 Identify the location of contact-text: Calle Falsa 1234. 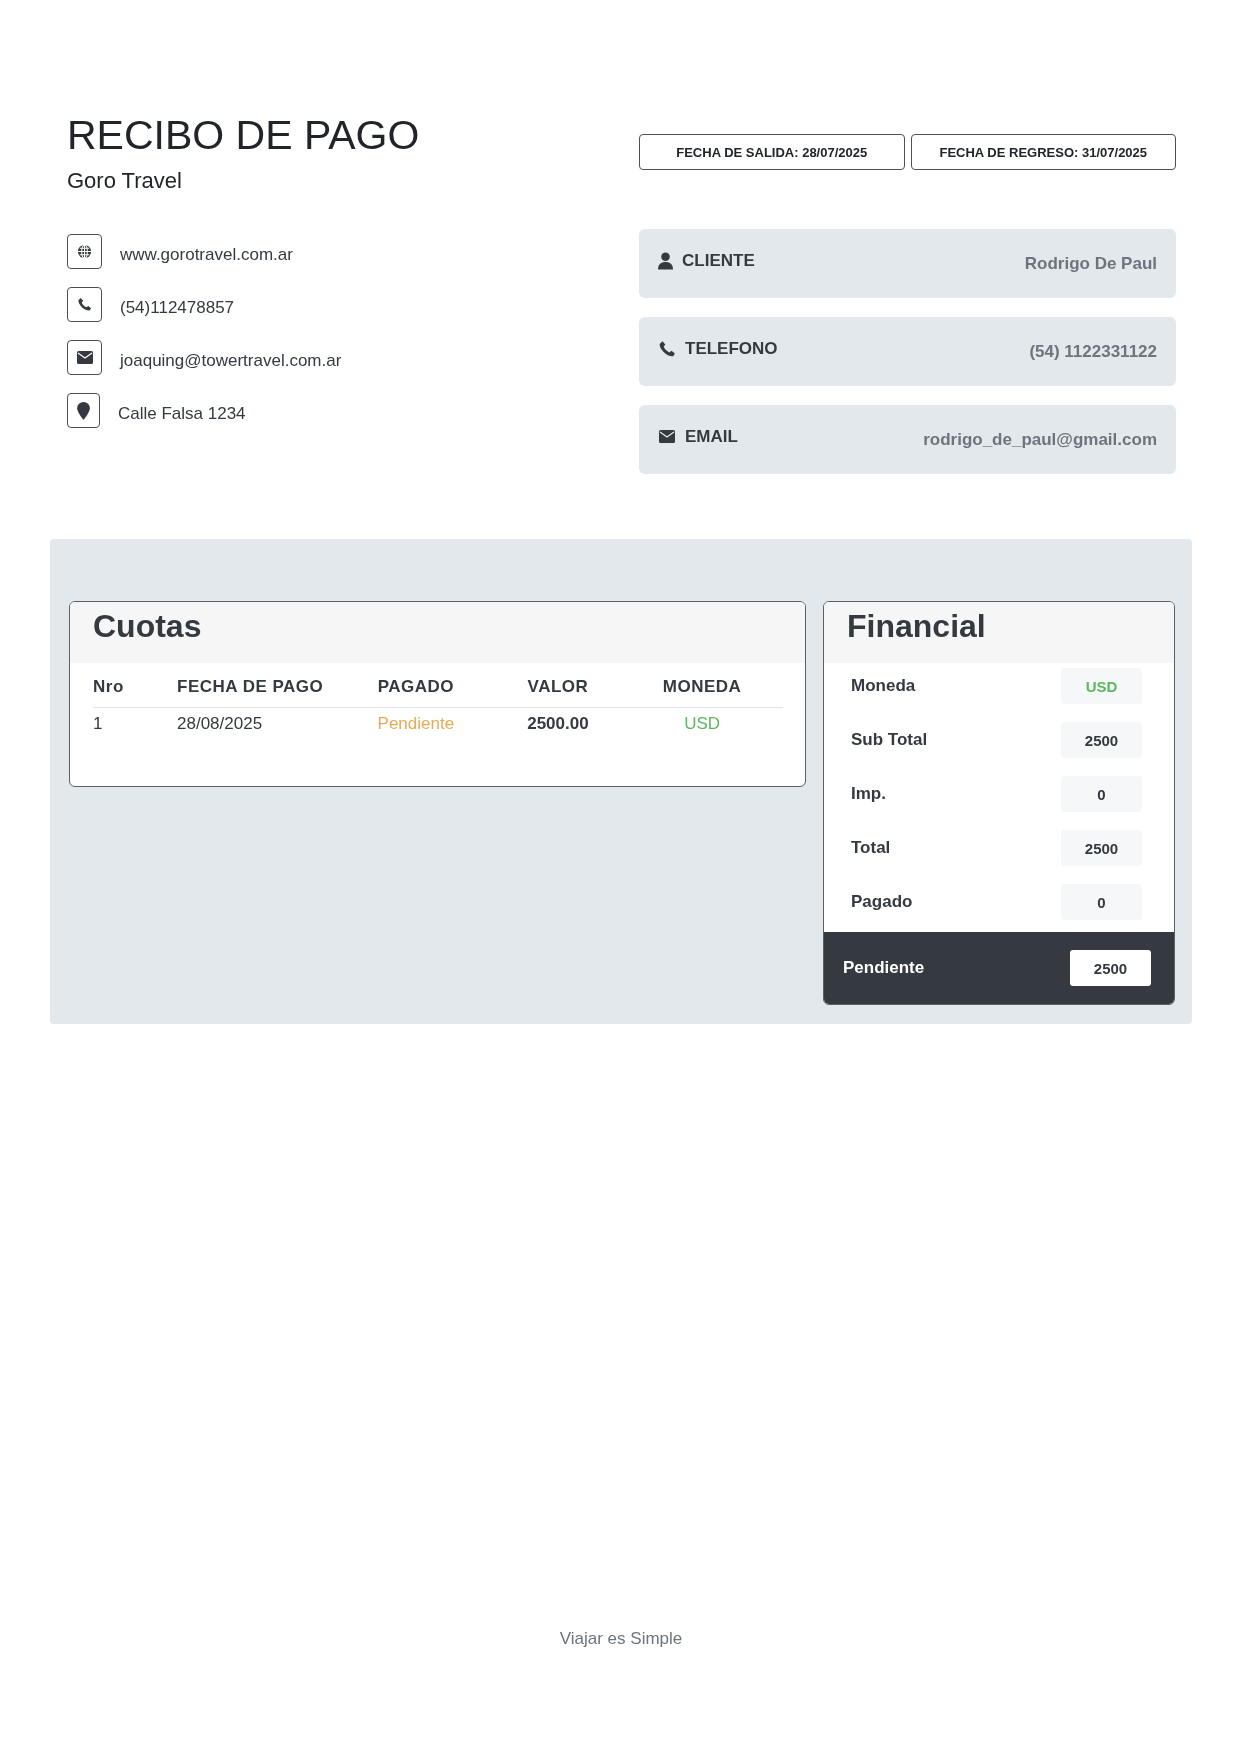
(182, 413).